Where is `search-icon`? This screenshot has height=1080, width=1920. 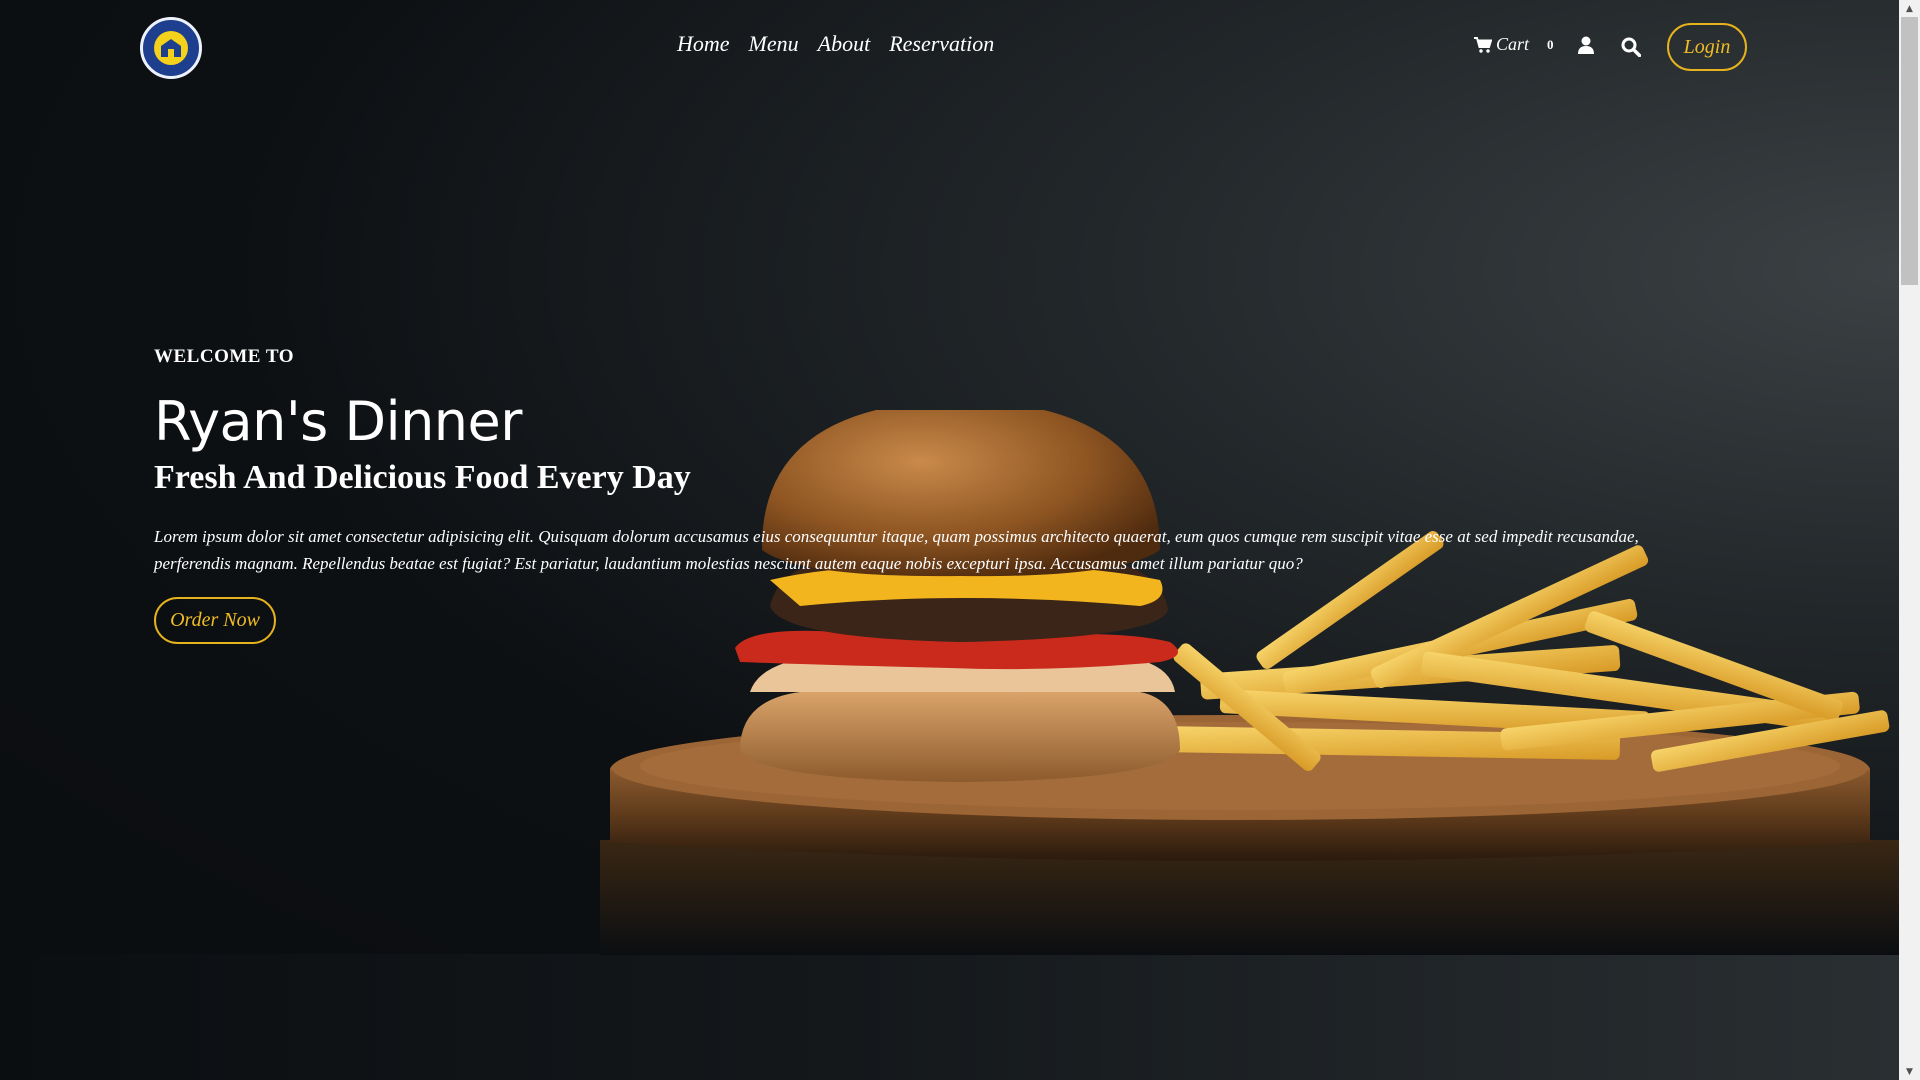
search-icon is located at coordinates (1631, 47).